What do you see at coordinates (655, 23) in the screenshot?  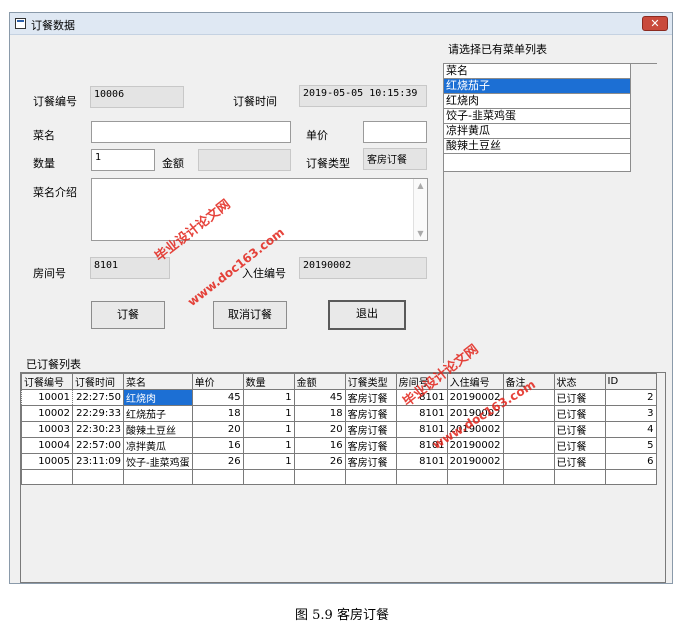 I see `close-button: ✕` at bounding box center [655, 23].